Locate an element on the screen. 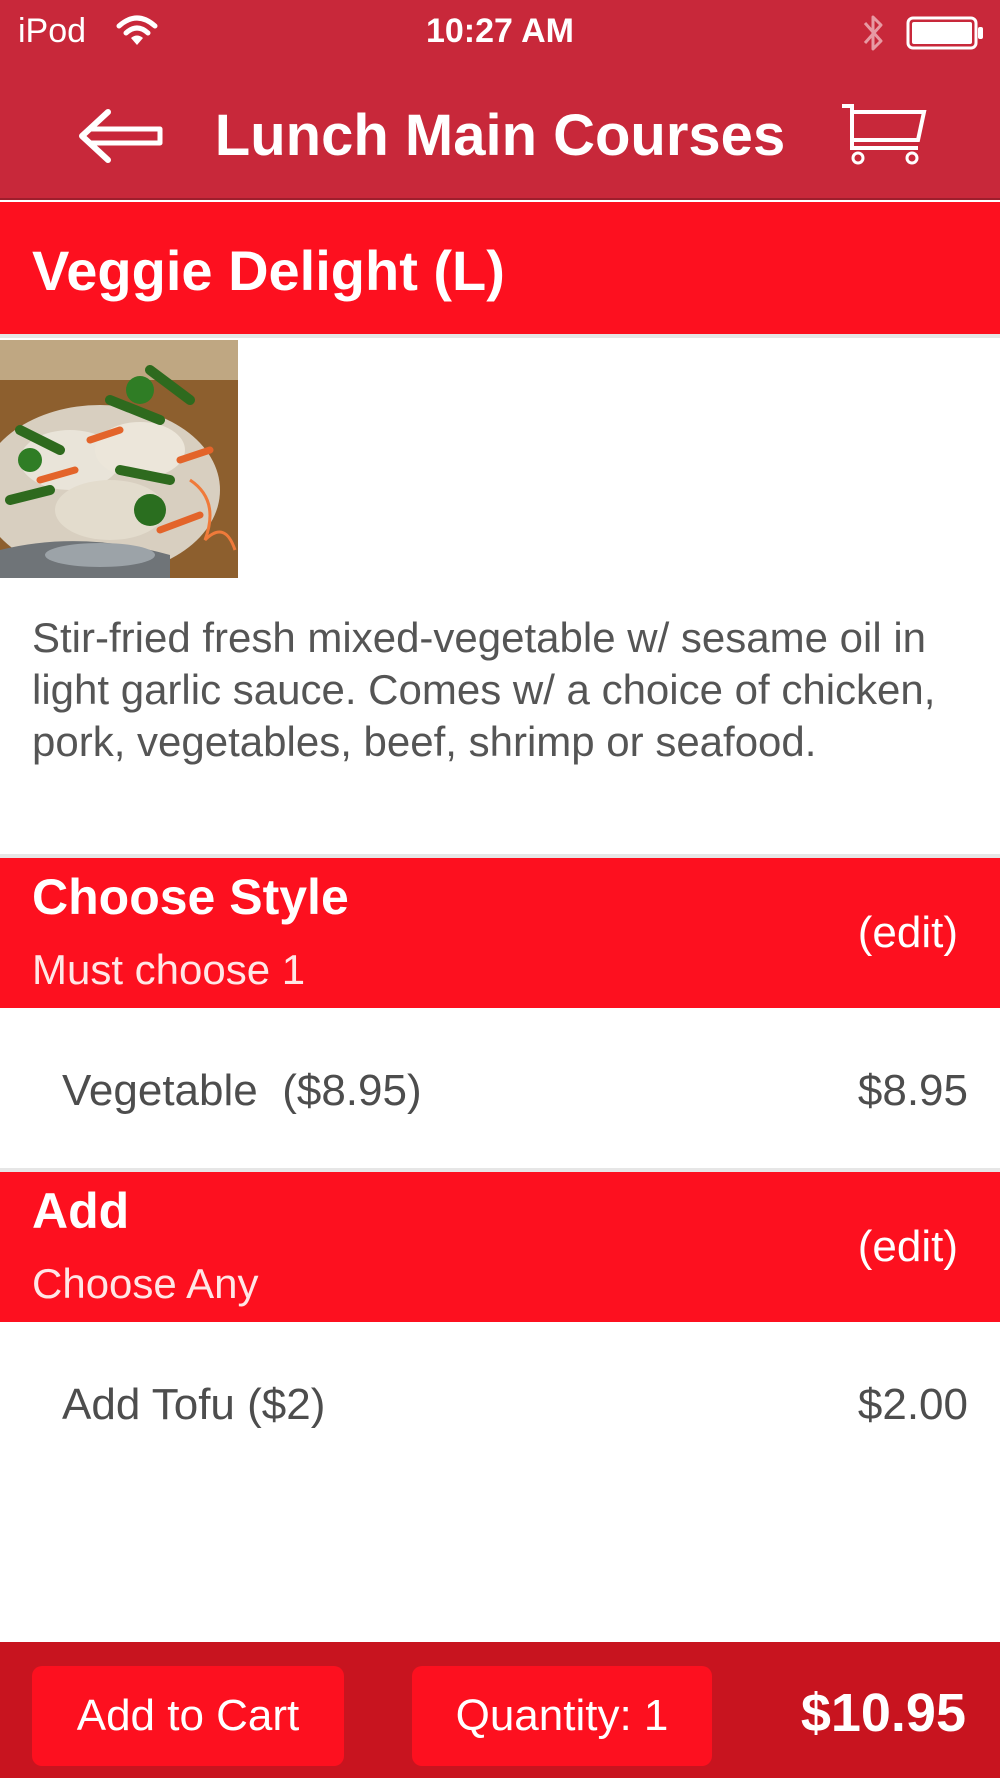 The image size is (1000, 1778). section-header-add: Add Choose Any (edit) is located at coordinates (500, 1247).